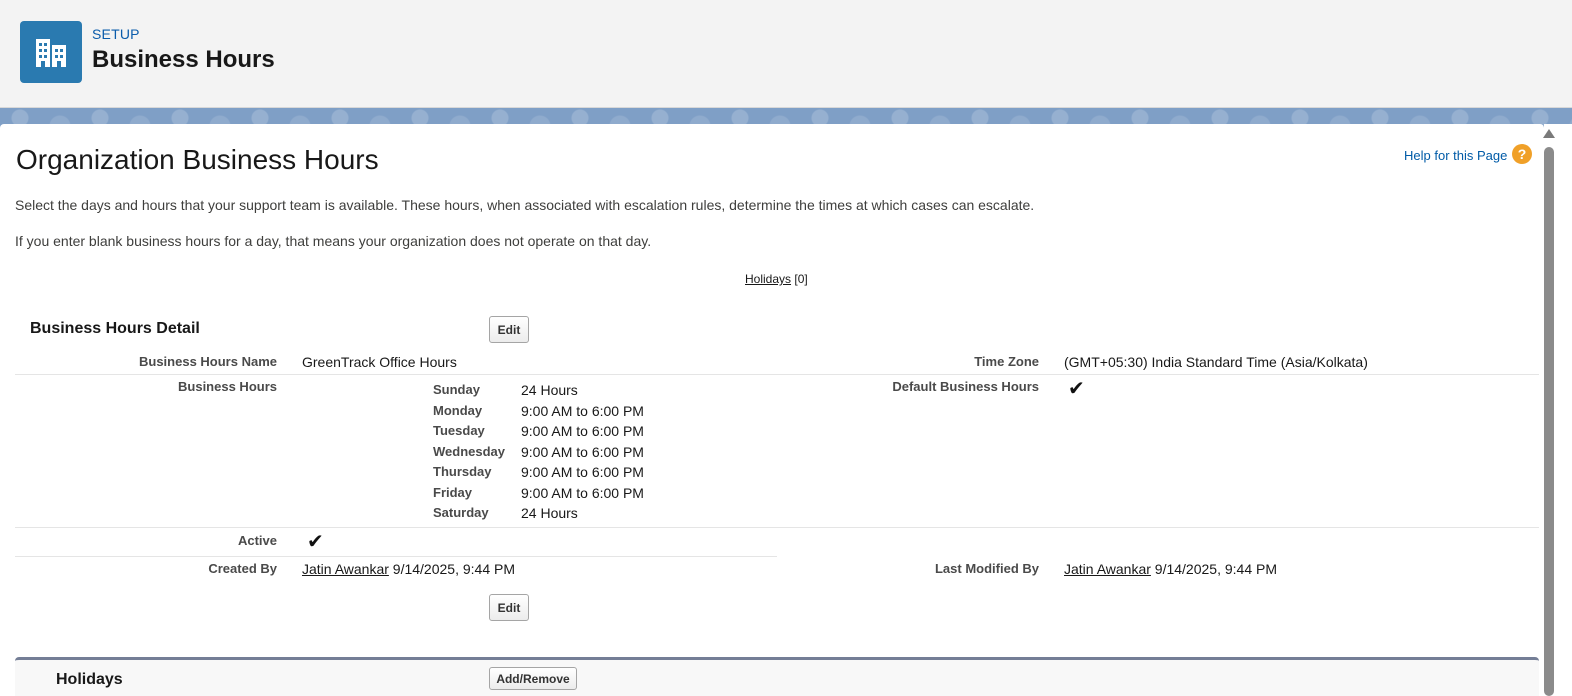 The height and width of the screenshot is (696, 1572). Describe the element at coordinates (459, 430) in the screenshot. I see `day-label: Tuesday` at that location.